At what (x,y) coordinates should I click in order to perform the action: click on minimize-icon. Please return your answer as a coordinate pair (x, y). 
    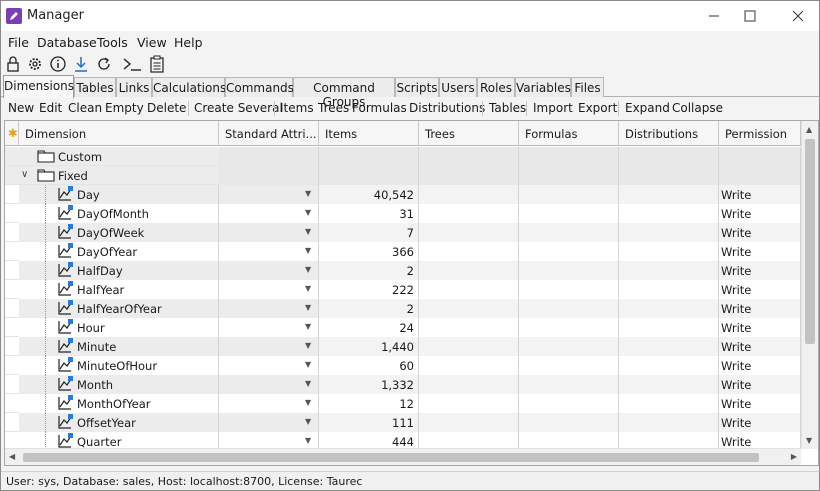
    Looking at the image, I should click on (714, 16).